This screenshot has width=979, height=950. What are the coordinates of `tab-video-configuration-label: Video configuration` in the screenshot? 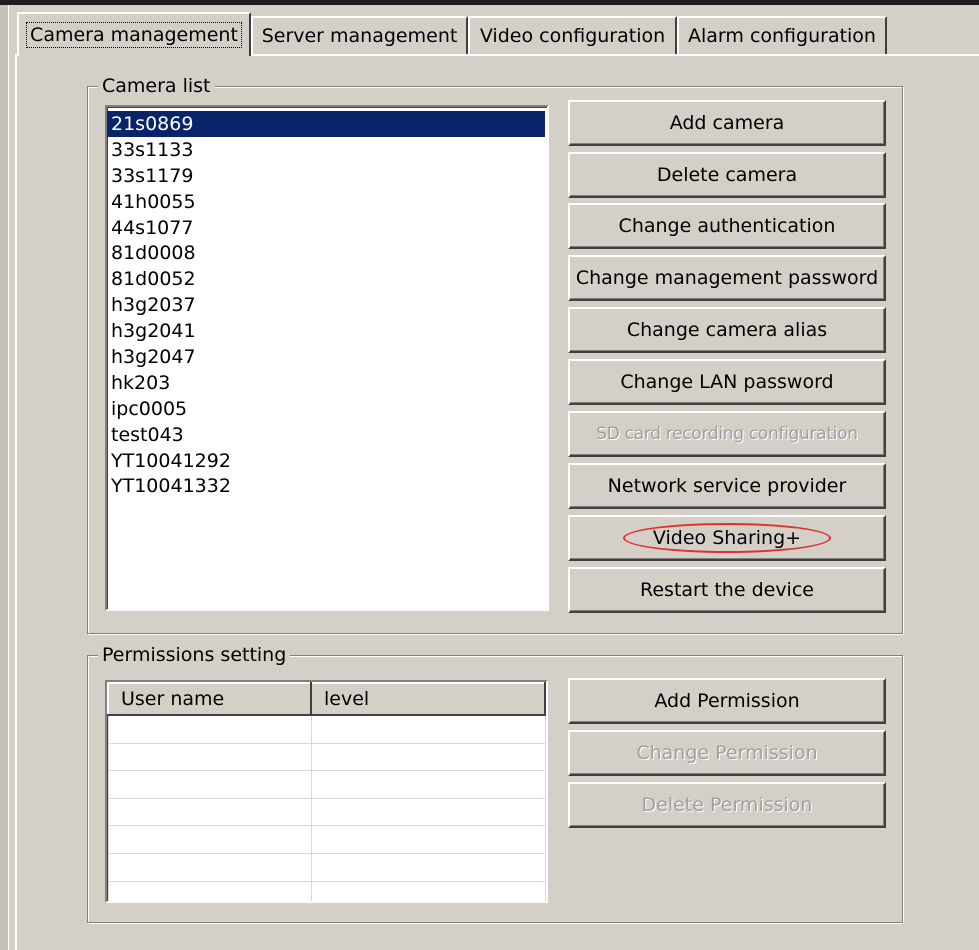 It's located at (572, 36).